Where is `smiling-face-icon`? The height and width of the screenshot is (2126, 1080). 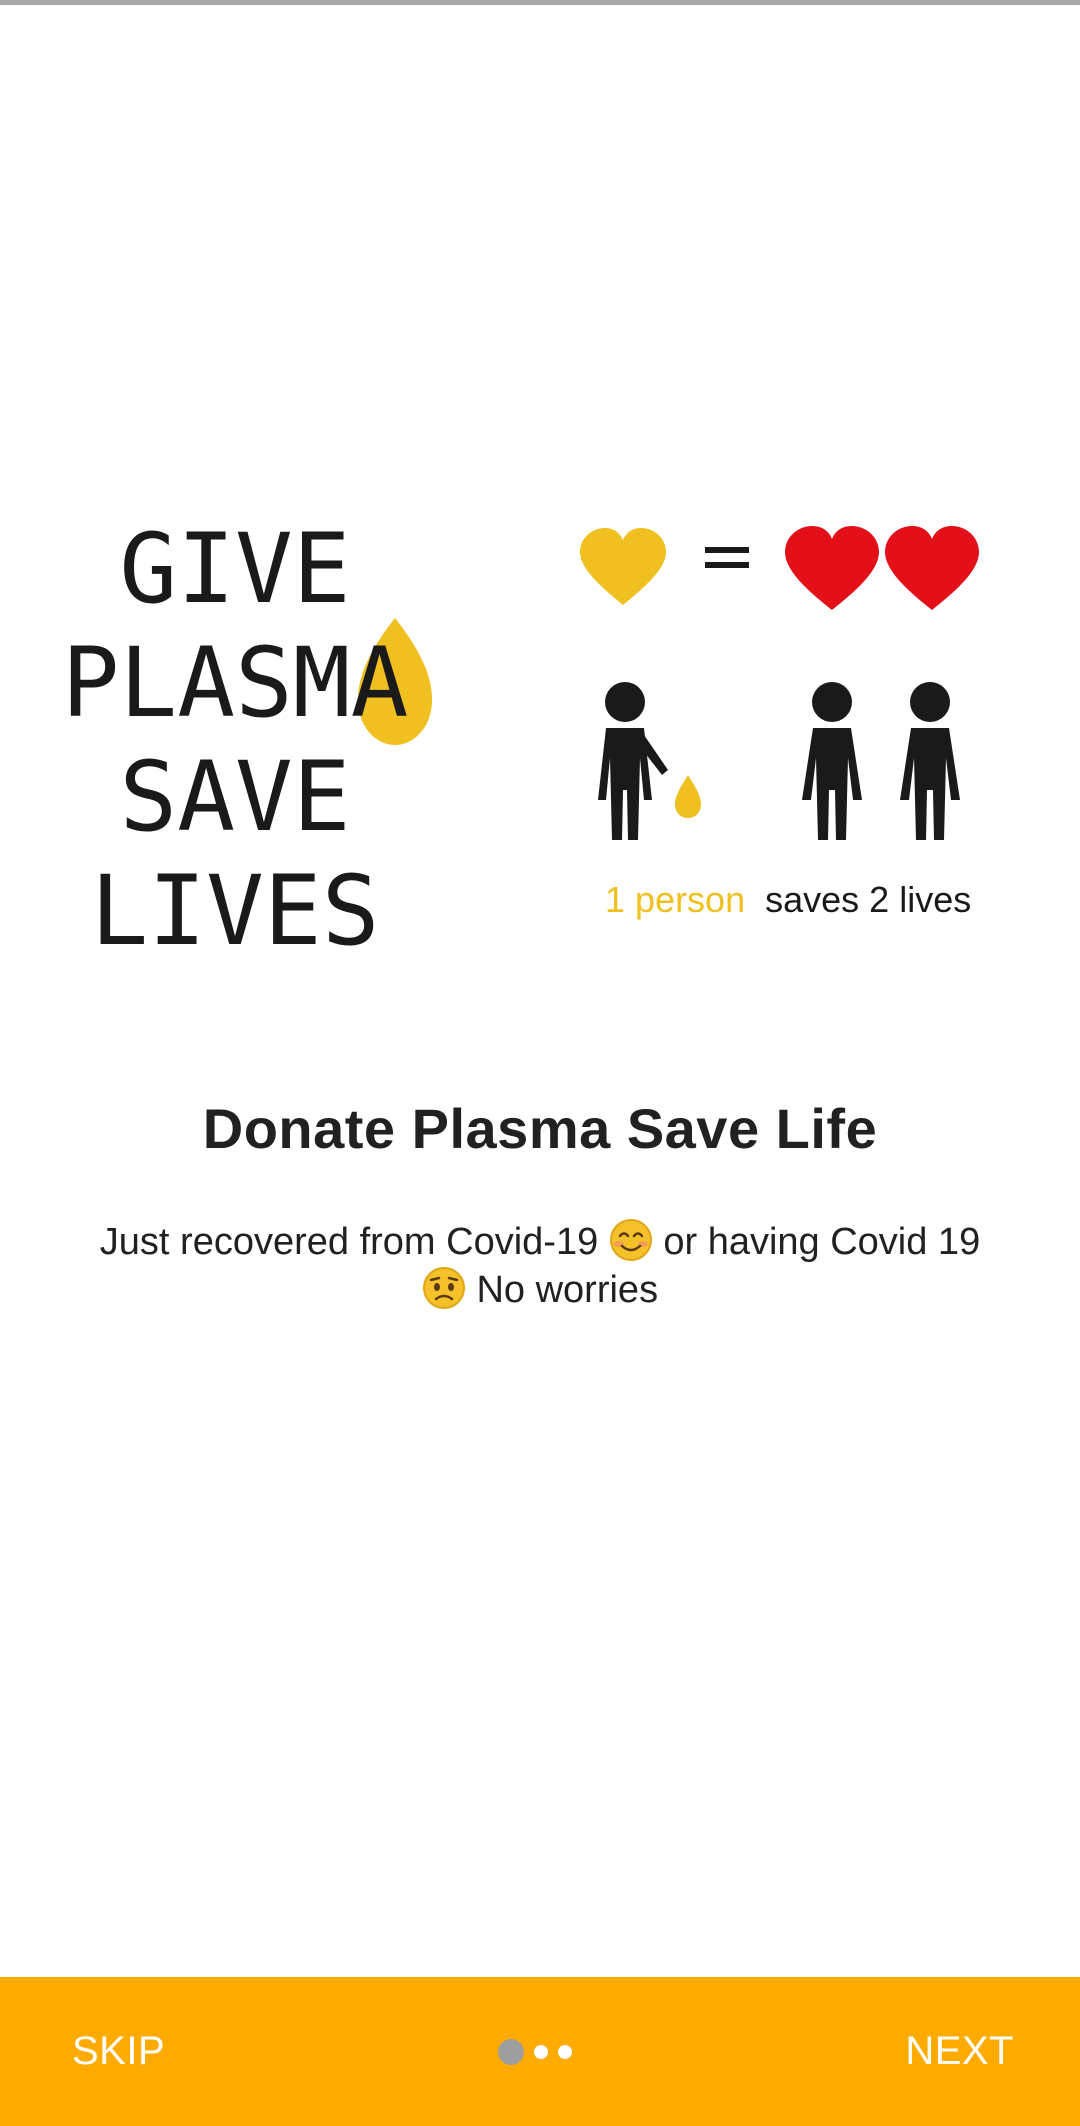 smiling-face-icon is located at coordinates (630, 1240).